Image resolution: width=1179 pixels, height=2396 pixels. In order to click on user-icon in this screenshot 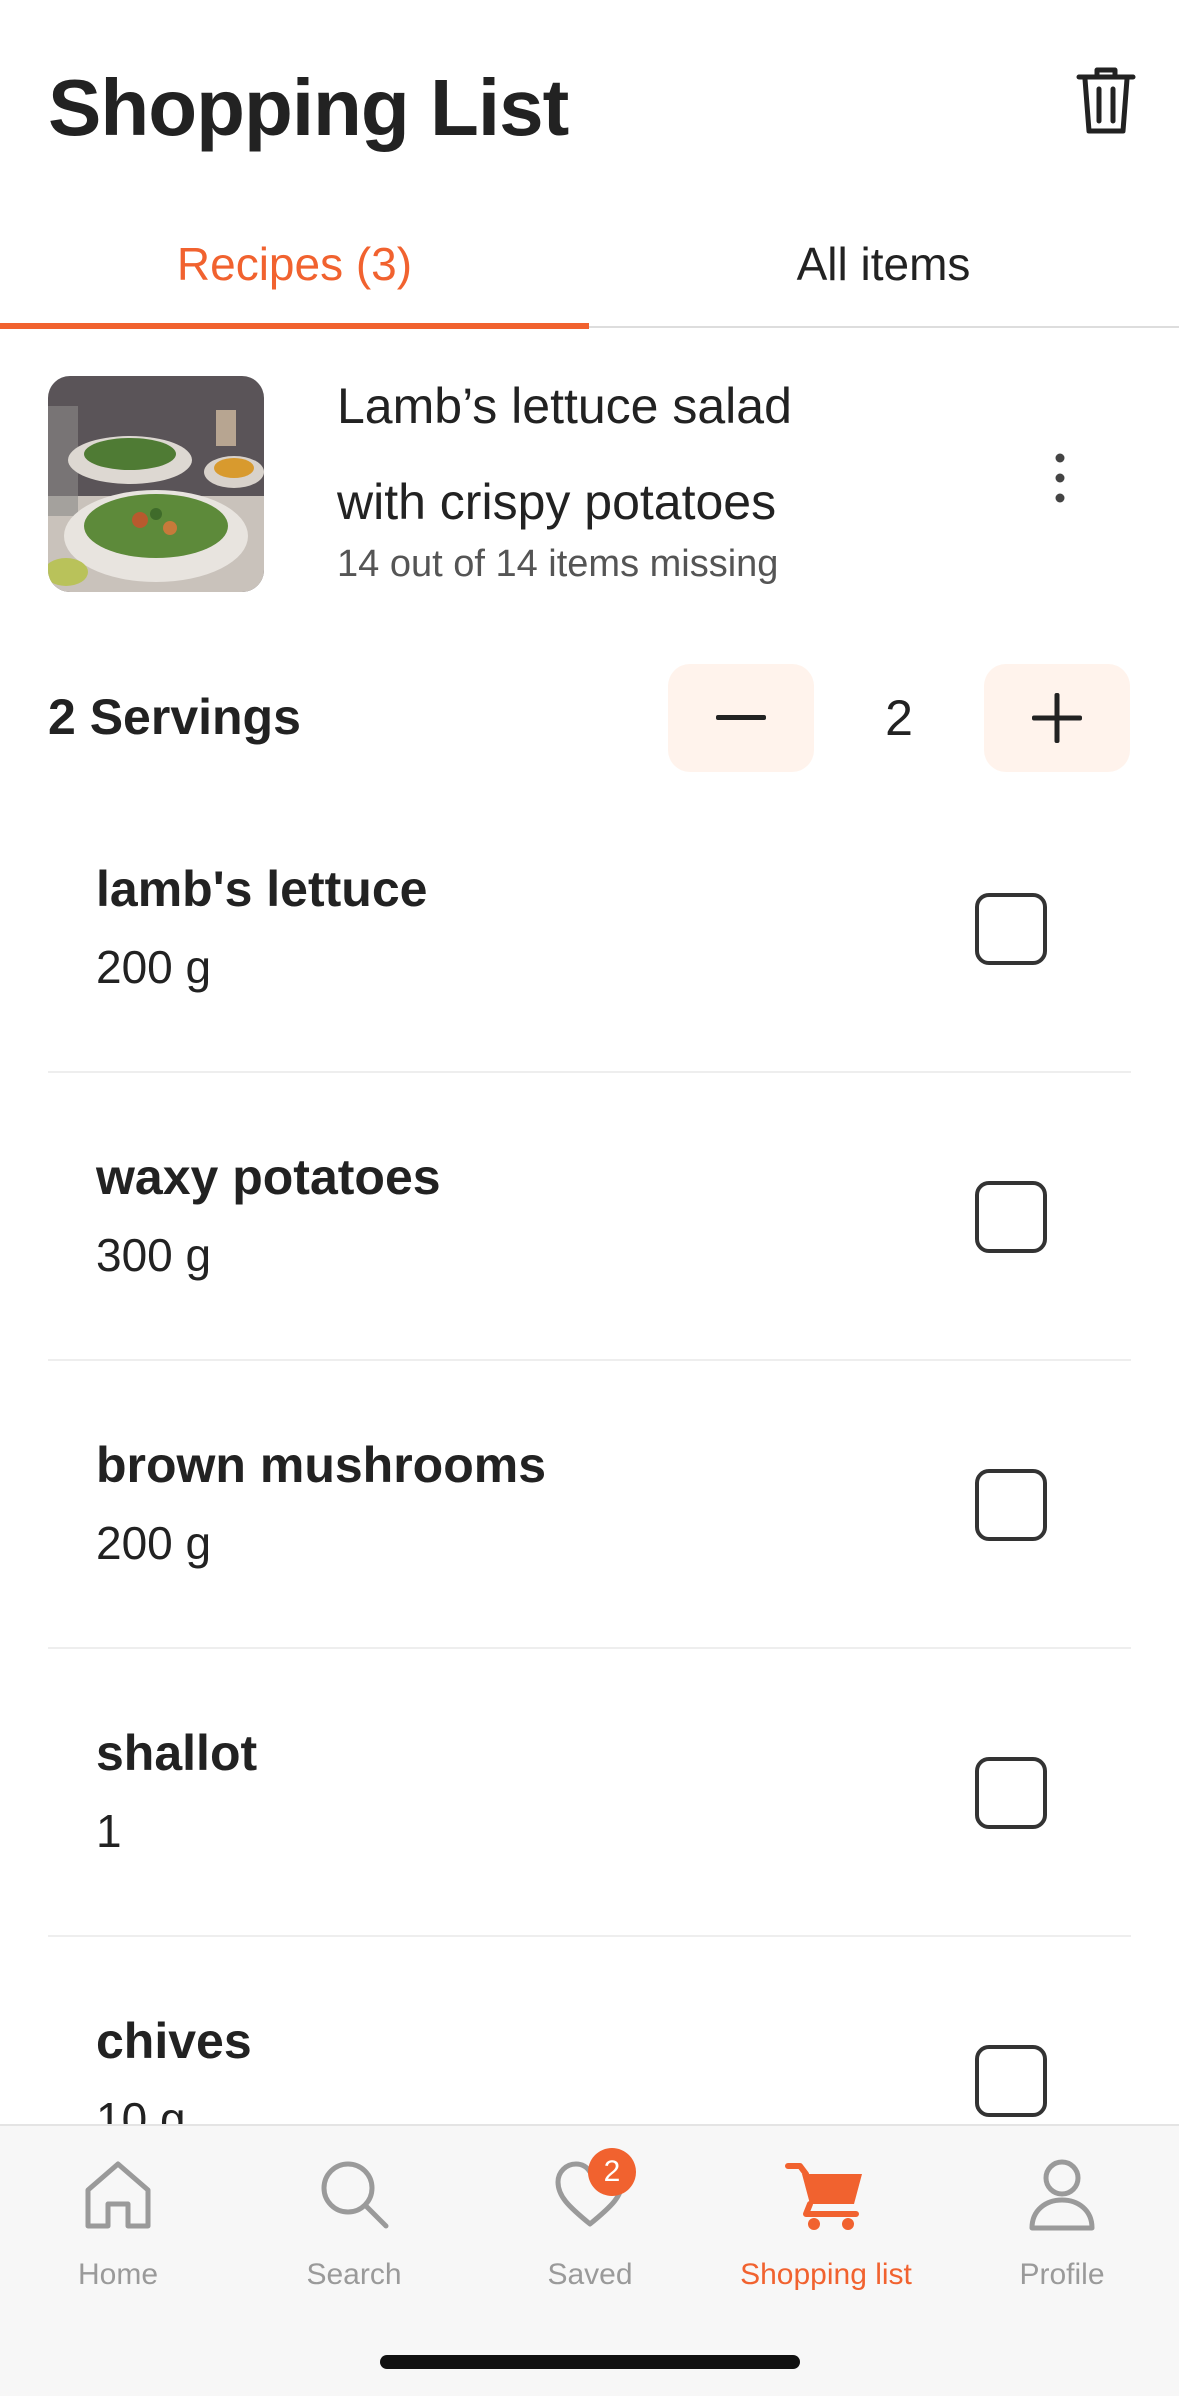, I will do `click(1062, 2194)`.